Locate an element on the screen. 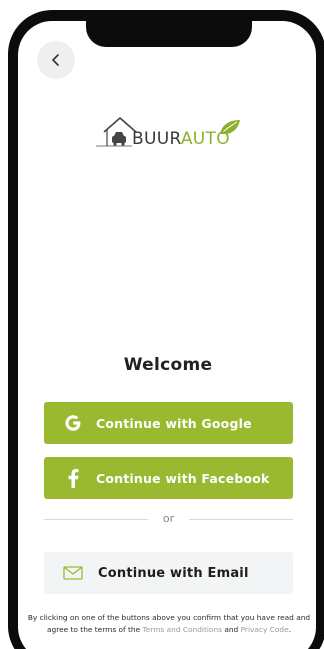  chevron-left-icon is located at coordinates (55, 60).